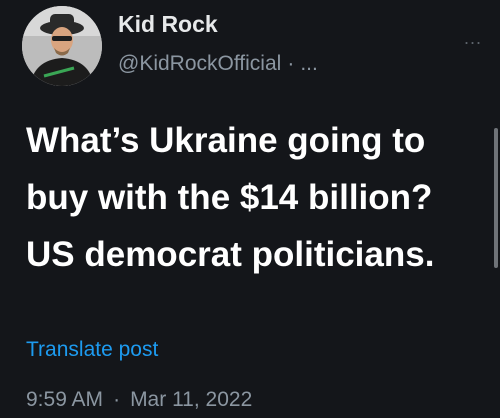 This screenshot has width=500, height=418. Describe the element at coordinates (496, 198) in the screenshot. I see `scrollbar` at that location.